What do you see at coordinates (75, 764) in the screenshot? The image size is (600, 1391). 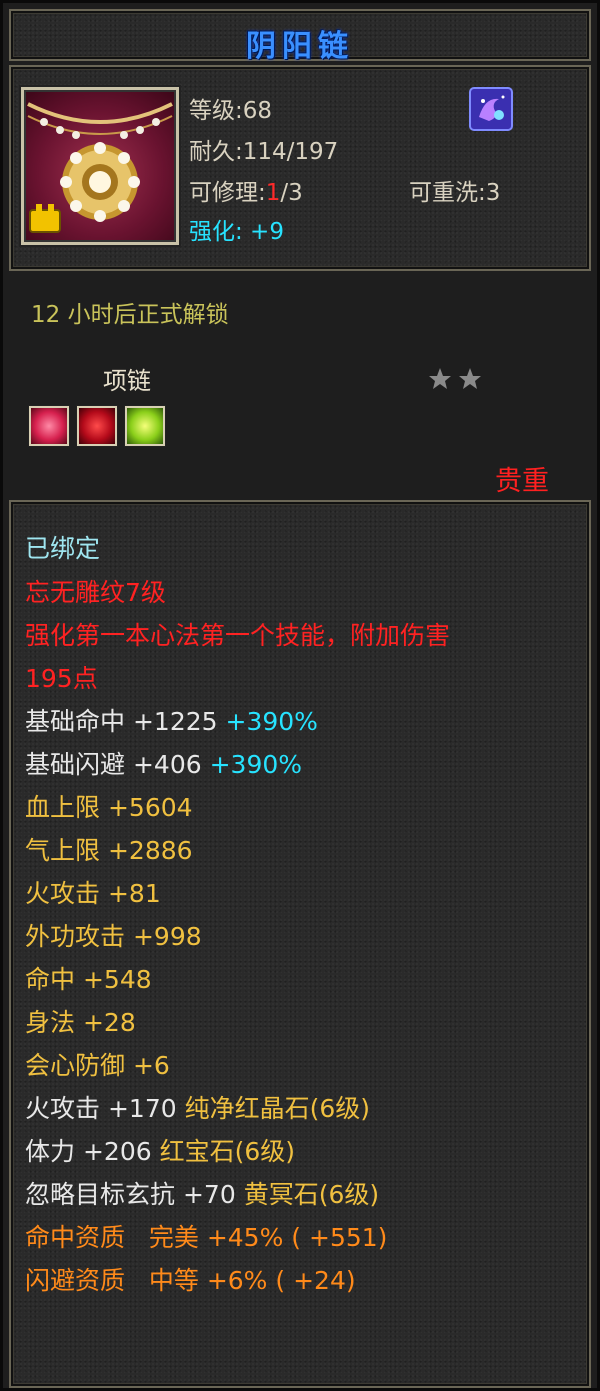 I see `dodge-base-label: 基础闪避` at bounding box center [75, 764].